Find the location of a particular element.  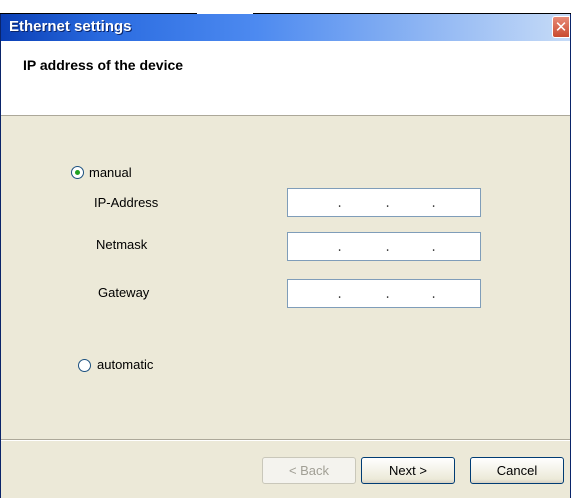

cancel-button: Cancel is located at coordinates (517, 470).